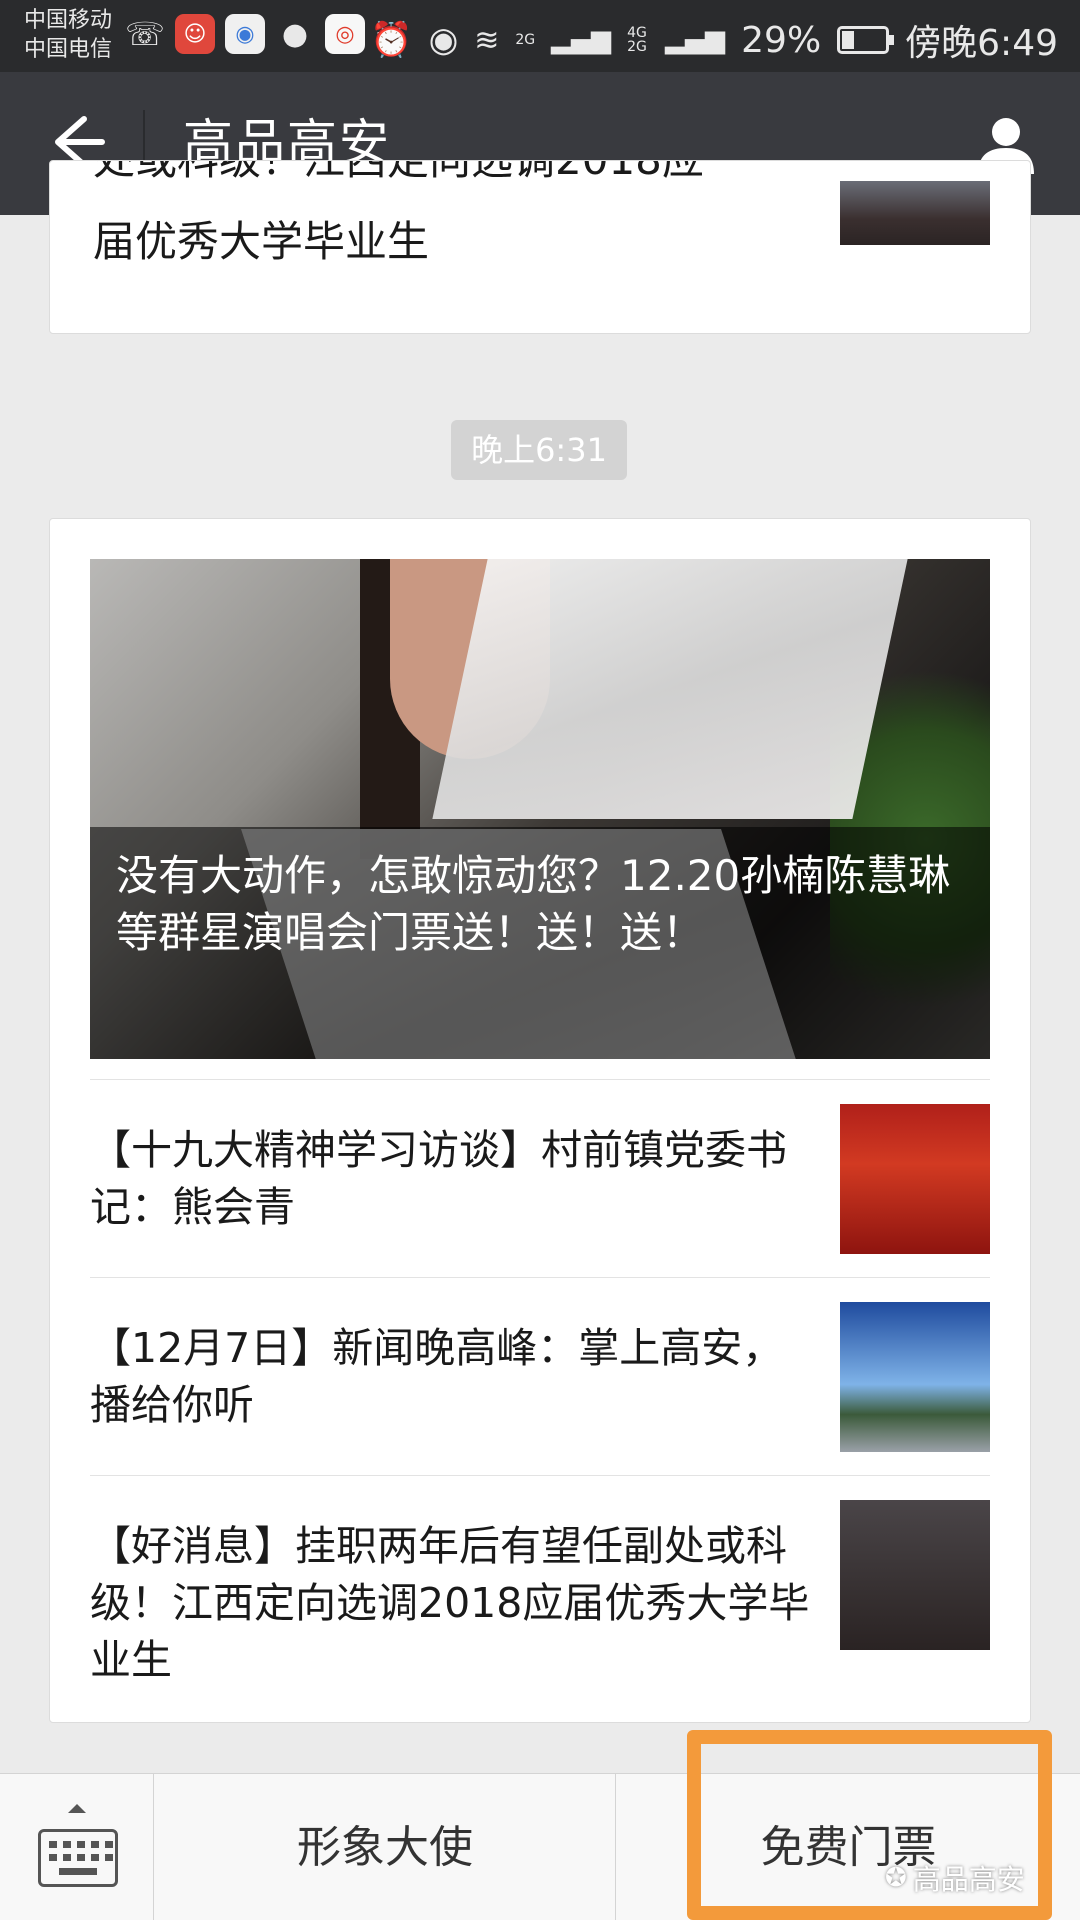 The height and width of the screenshot is (1920, 1080). I want to click on hero-article-title: 没有大动作，怎敢惊动您？12.20孙楠陈慧琳等群星演唱会门票送！送！送！, so click(533, 904).